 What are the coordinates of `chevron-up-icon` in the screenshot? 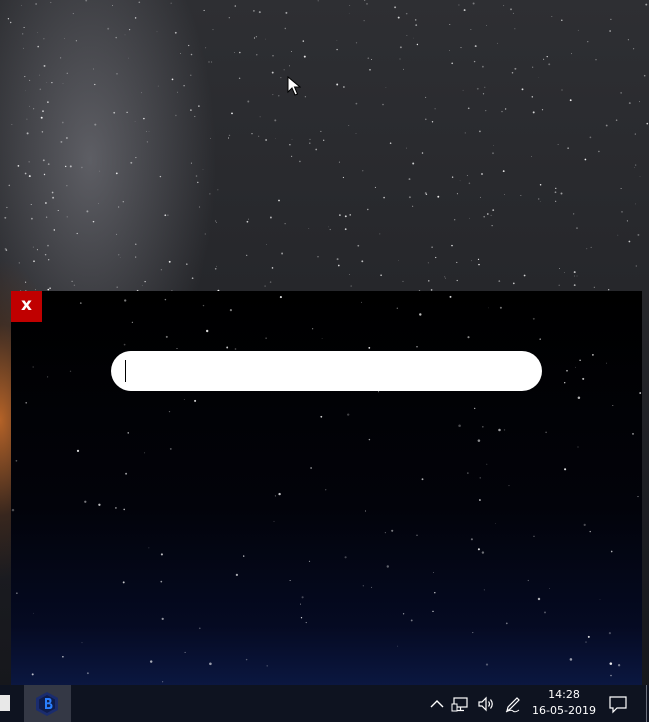 It's located at (437, 704).